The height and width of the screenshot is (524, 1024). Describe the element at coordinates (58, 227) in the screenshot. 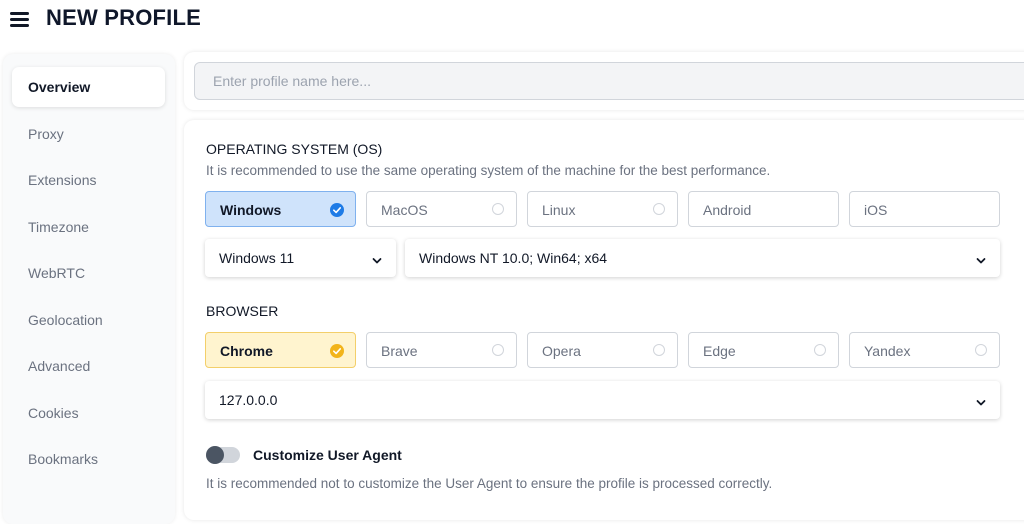

I see `sidebar-item-label: Timezone` at that location.